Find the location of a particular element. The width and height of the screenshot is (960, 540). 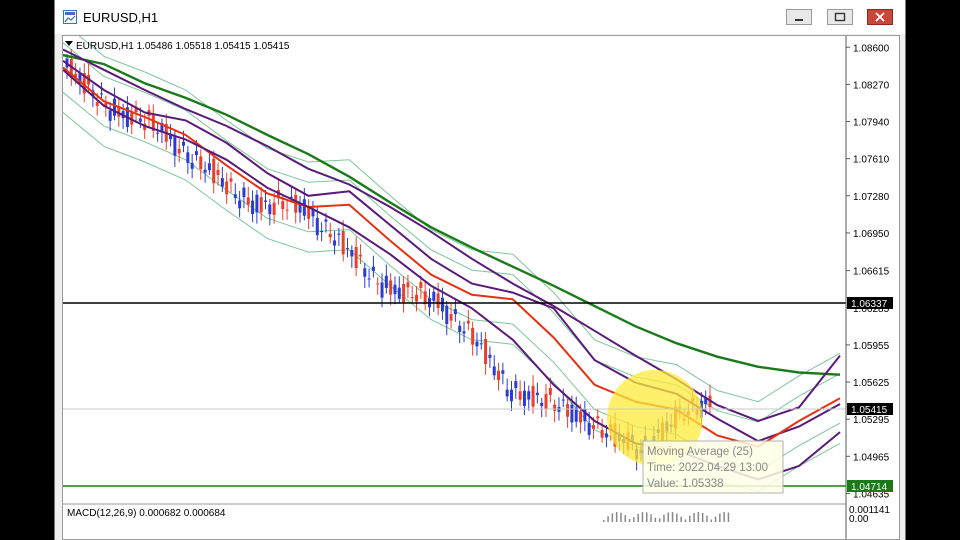

tooltip-time: Time: 2022.04.29 13:00 is located at coordinates (707, 468).